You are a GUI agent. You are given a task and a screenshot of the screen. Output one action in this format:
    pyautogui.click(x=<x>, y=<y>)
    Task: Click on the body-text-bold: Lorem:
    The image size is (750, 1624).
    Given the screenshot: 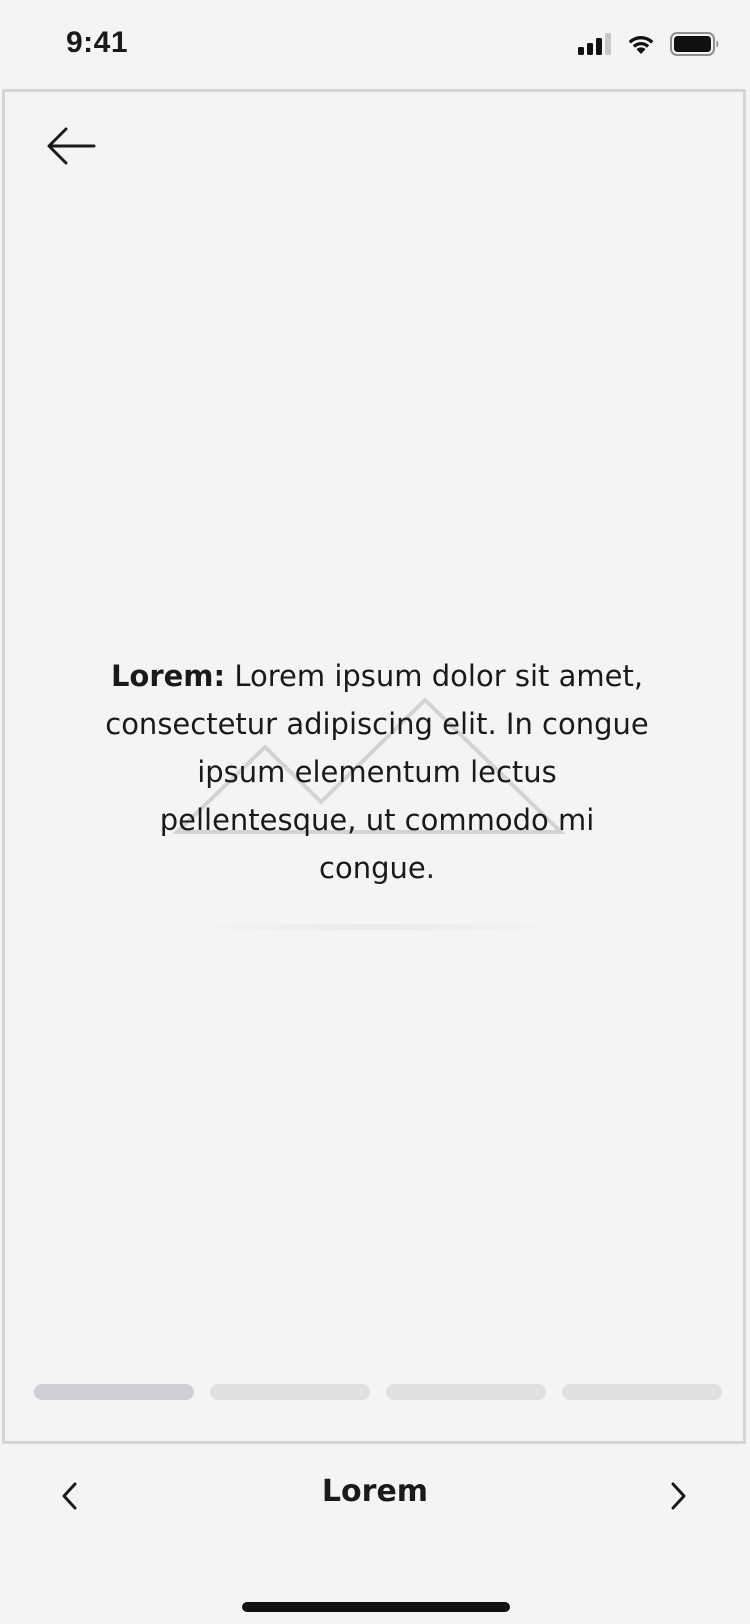 What is the action you would take?
    pyautogui.click(x=168, y=676)
    